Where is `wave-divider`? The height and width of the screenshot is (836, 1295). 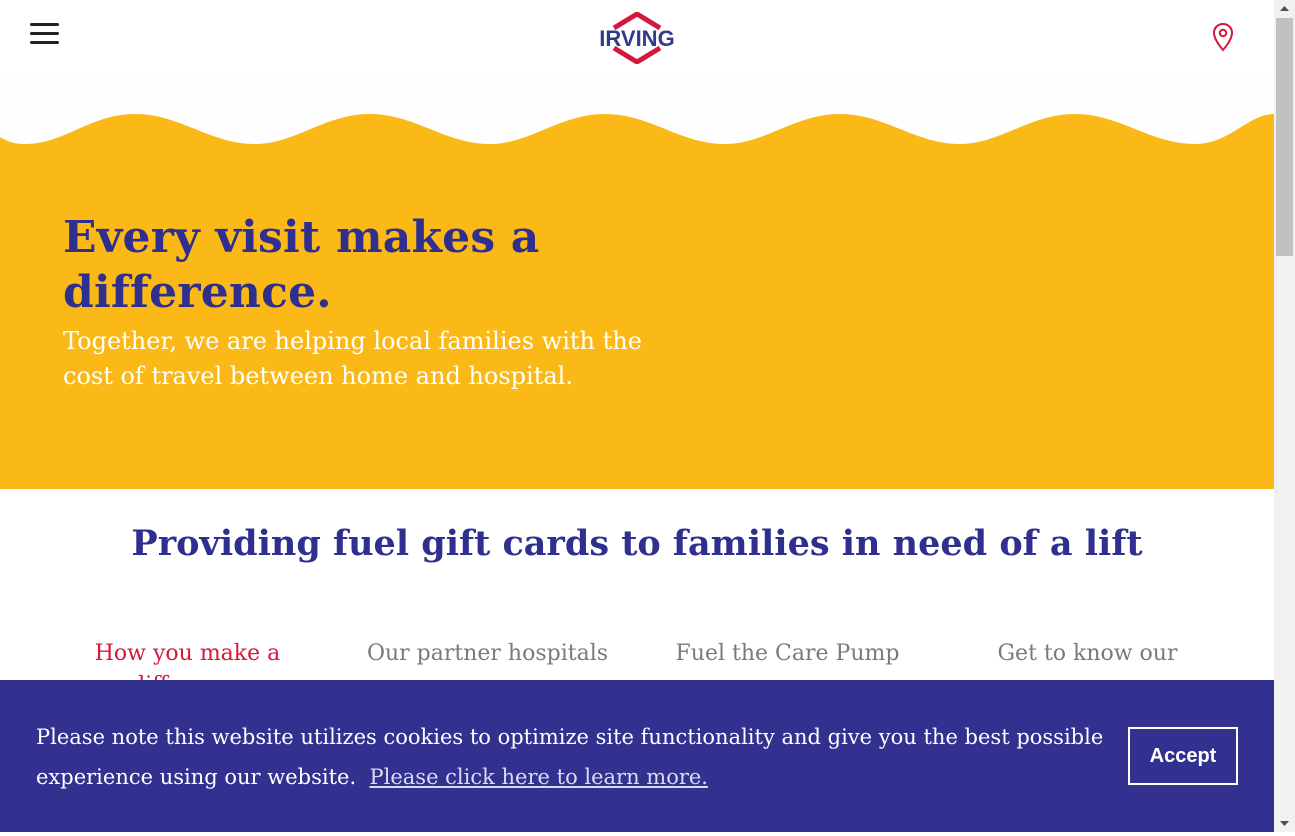
wave-divider is located at coordinates (637, 122).